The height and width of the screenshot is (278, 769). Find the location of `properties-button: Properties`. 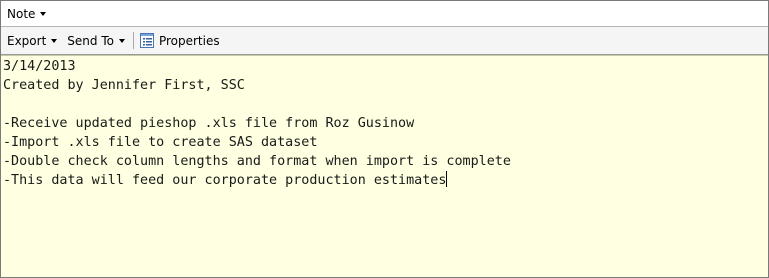

properties-button: Properties is located at coordinates (179, 40).